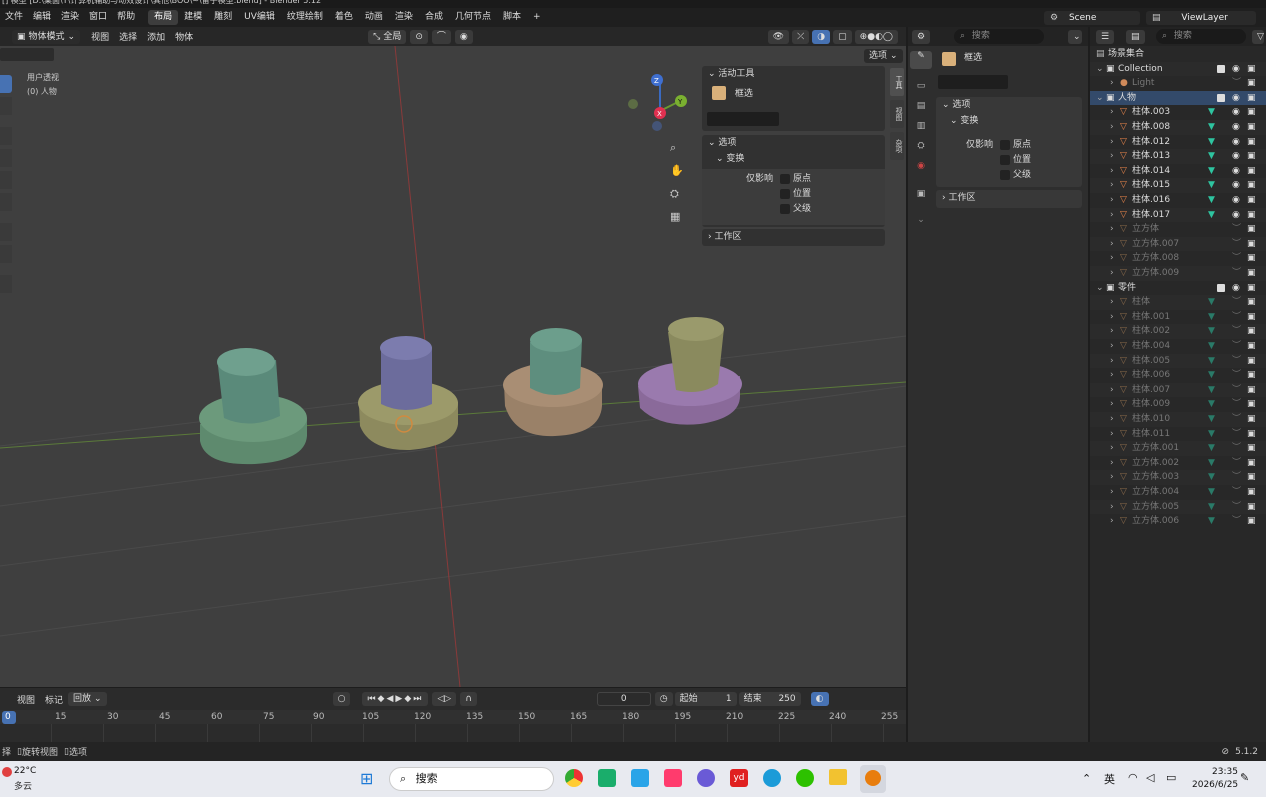  I want to click on viewport-options-dropdown: 选项 ⌄, so click(883, 56).